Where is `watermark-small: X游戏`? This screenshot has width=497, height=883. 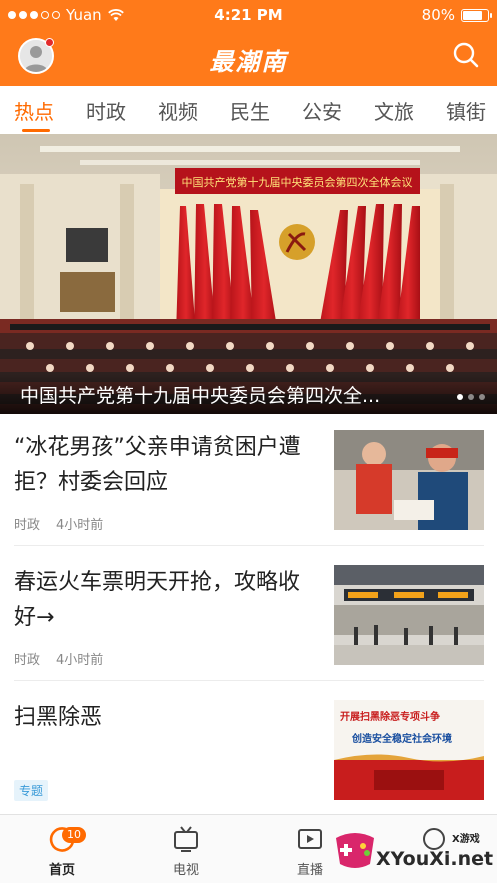
watermark-small: X游戏 is located at coordinates (466, 839).